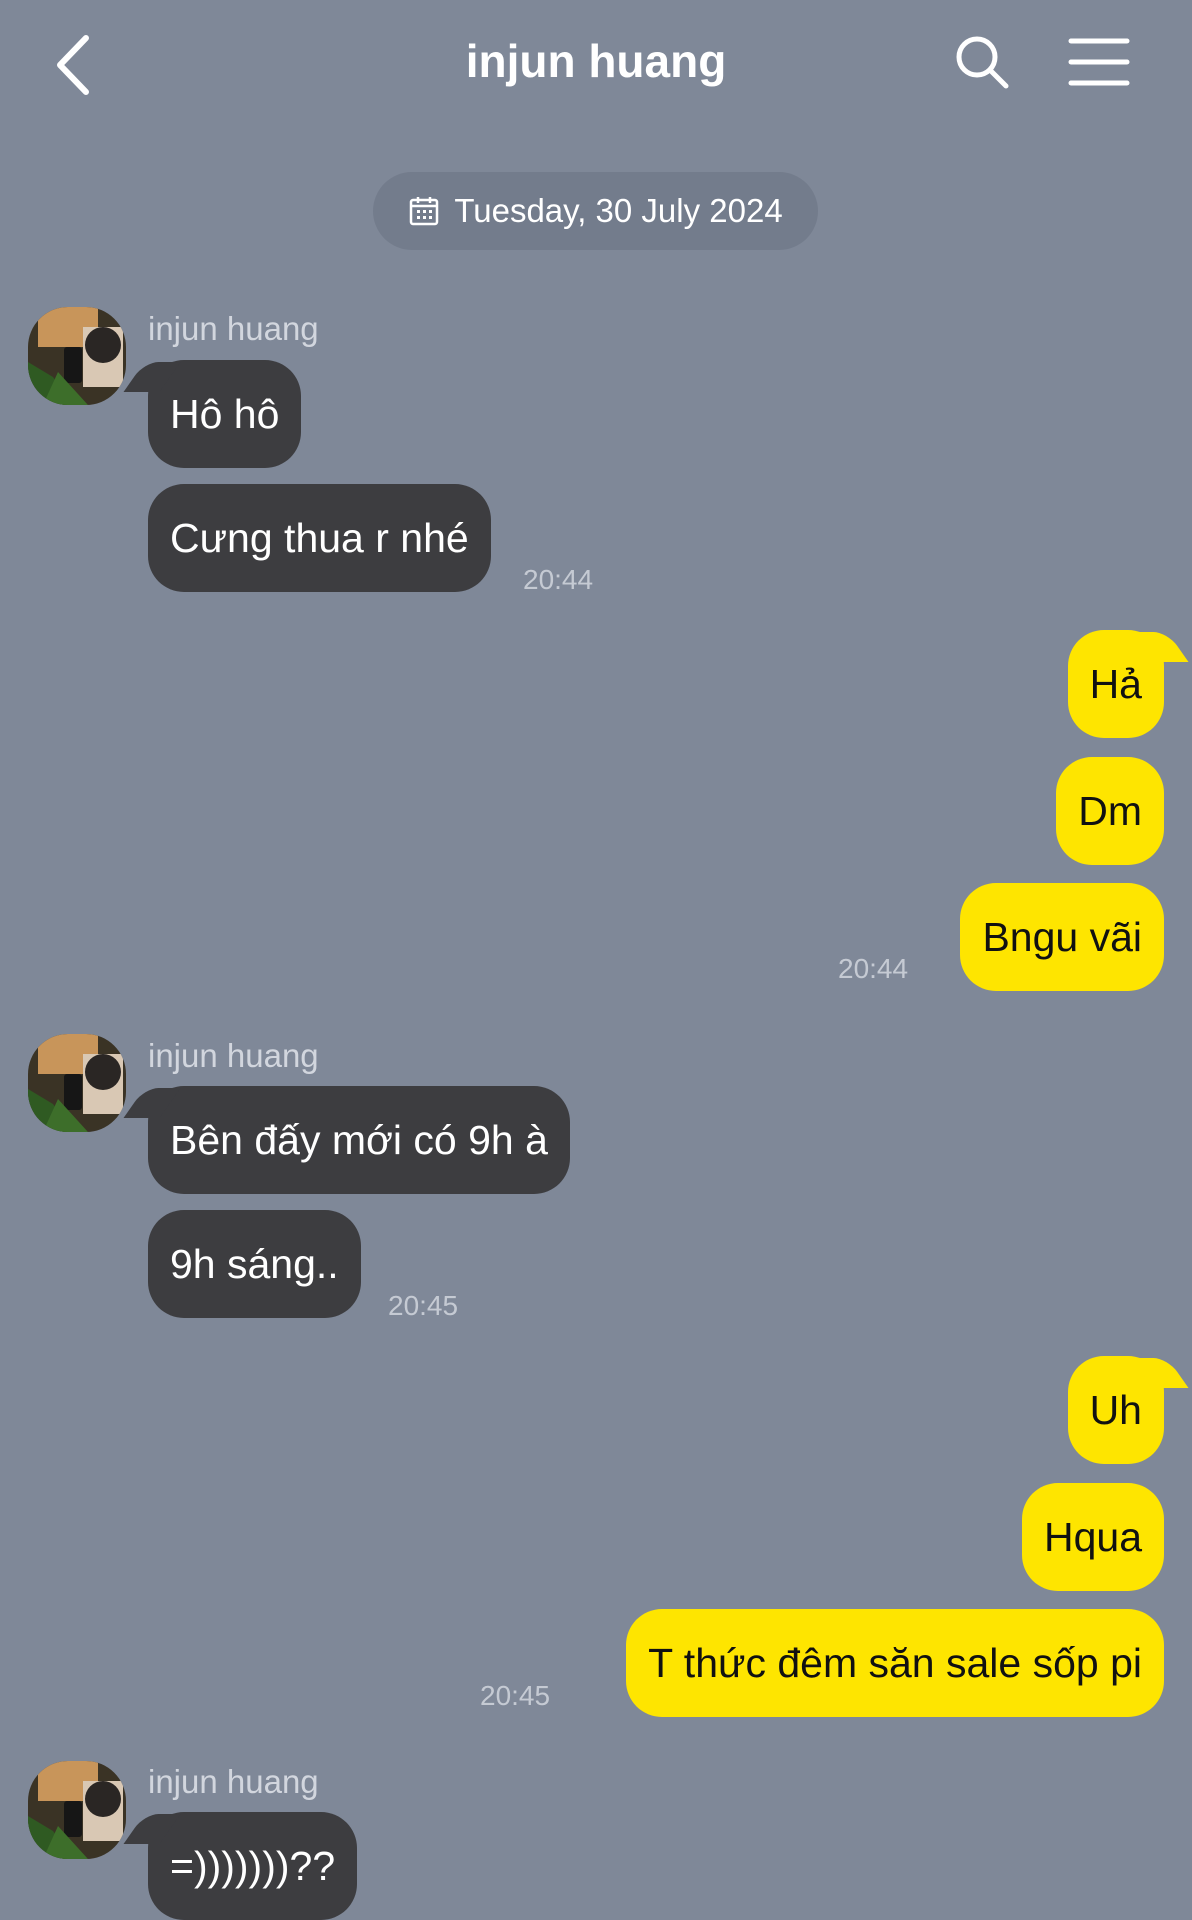 This screenshot has width=1192, height=1920. I want to click on outgoing-message: Bngu vãi, so click(1062, 937).